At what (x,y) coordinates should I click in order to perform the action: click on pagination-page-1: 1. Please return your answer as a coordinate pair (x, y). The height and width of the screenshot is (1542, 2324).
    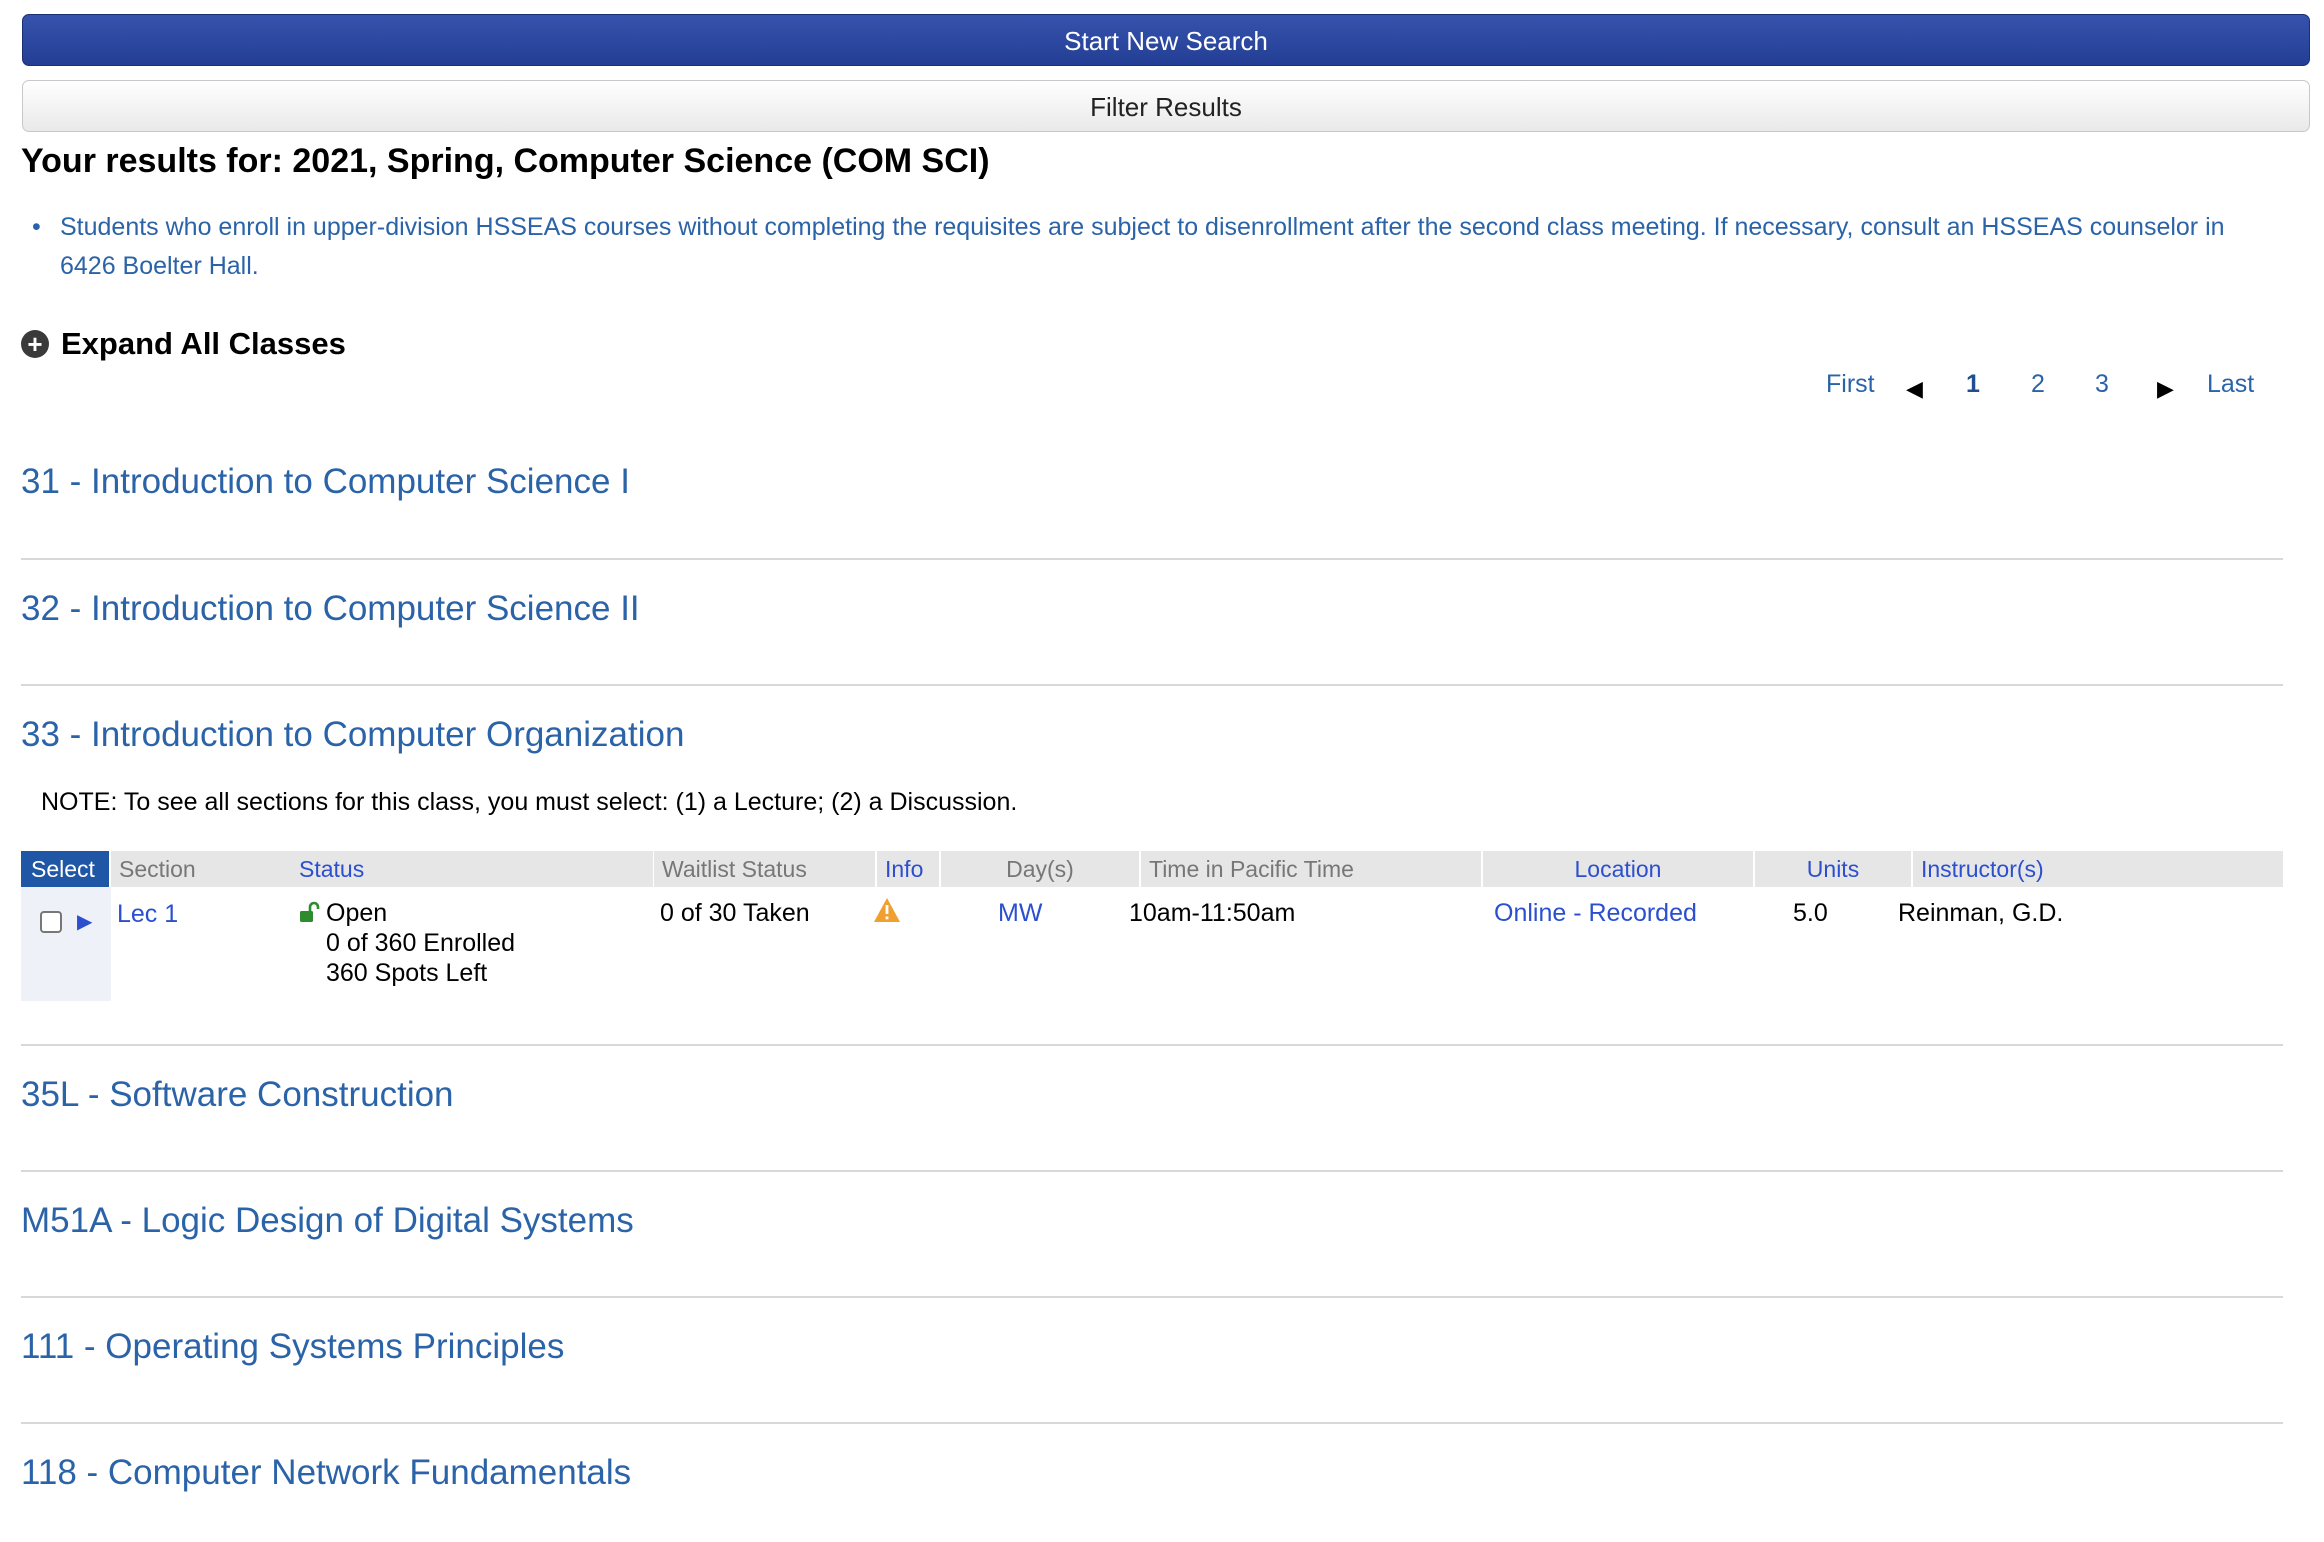
    Looking at the image, I should click on (1973, 384).